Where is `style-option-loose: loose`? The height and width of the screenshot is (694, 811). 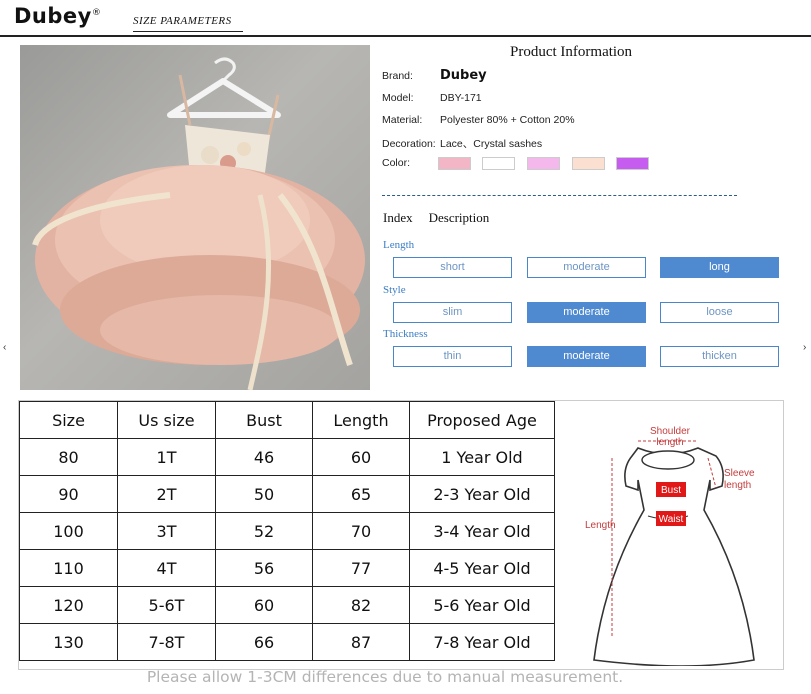
style-option-loose: loose is located at coordinates (719, 312).